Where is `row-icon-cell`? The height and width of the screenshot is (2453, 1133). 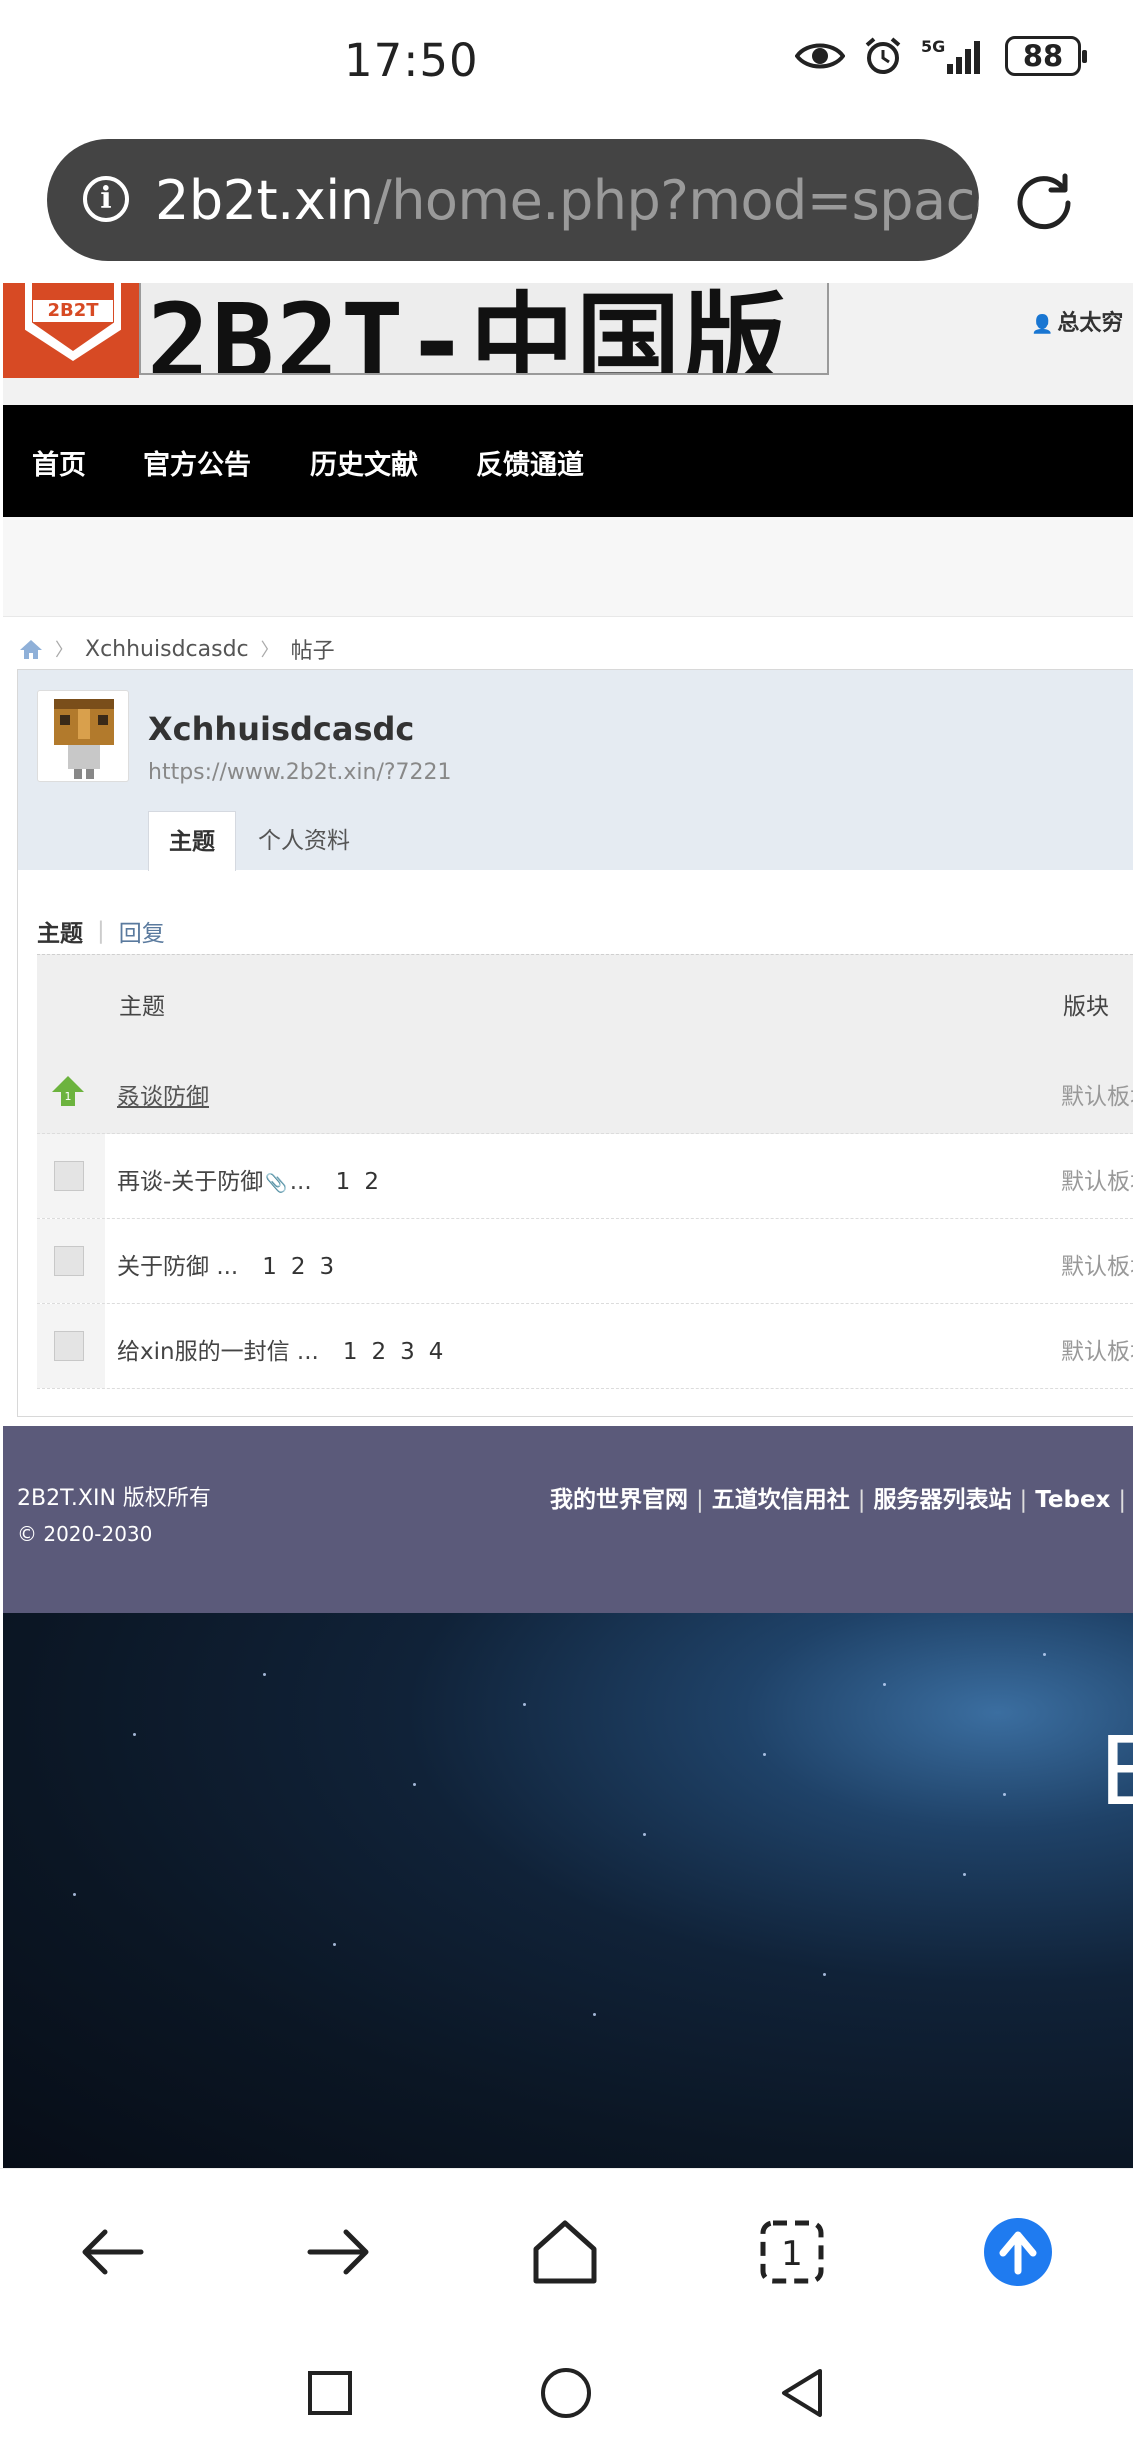
row-icon-cell is located at coordinates (71, 1261).